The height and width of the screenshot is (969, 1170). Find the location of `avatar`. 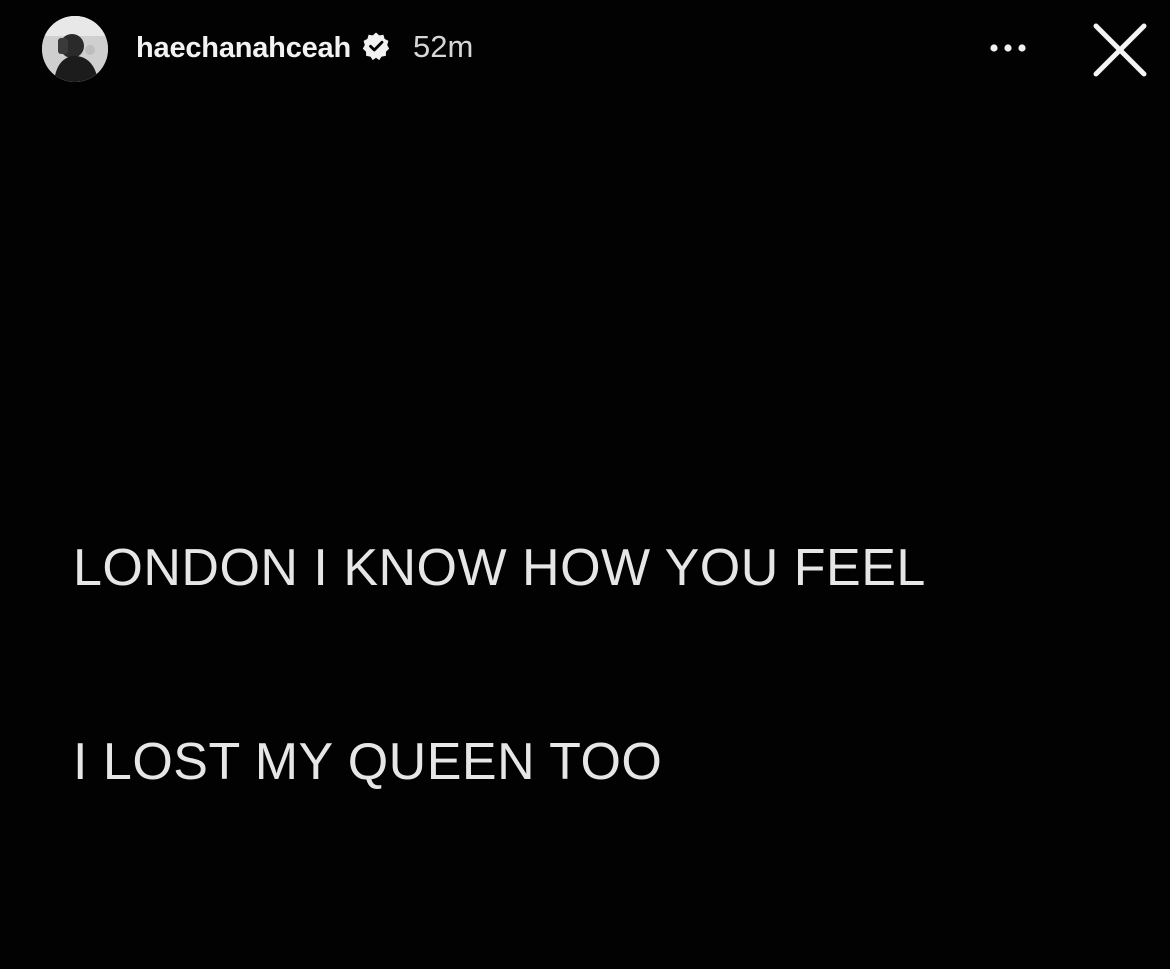

avatar is located at coordinates (75, 49).